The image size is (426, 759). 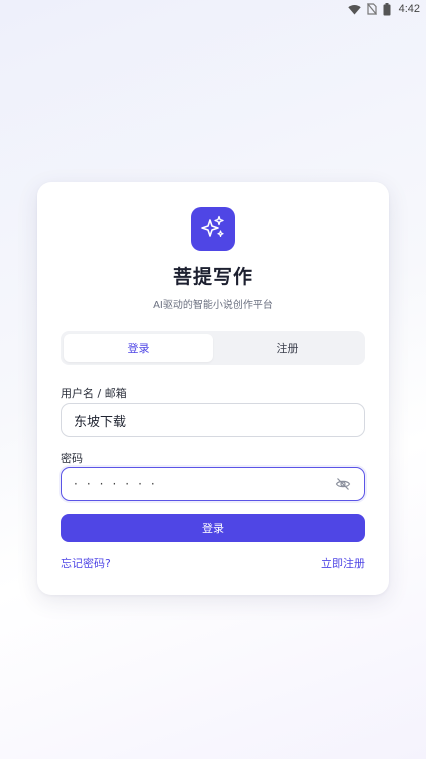 I want to click on password-value: ·······, so click(x=119, y=484).